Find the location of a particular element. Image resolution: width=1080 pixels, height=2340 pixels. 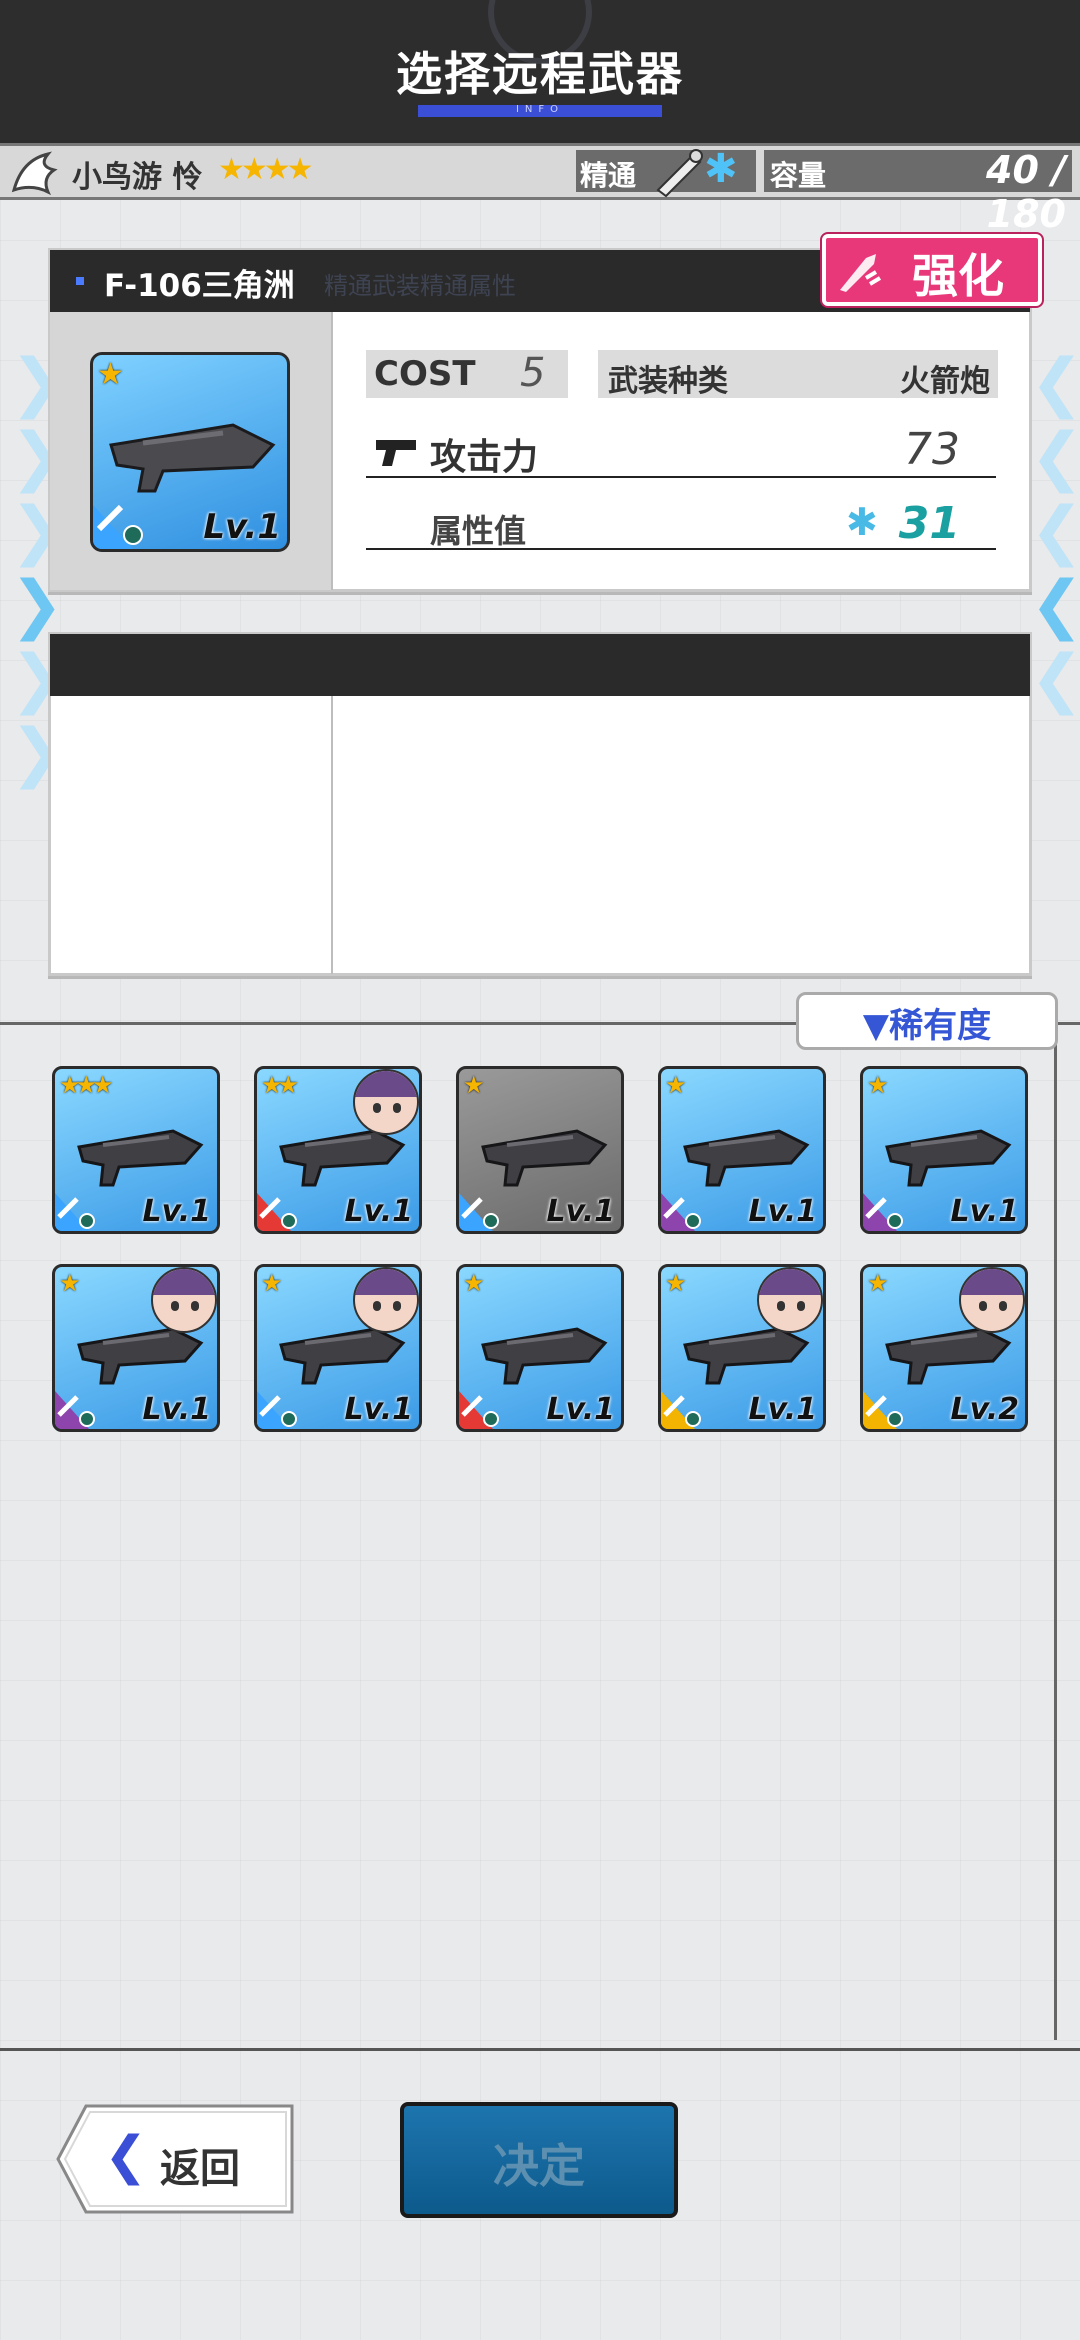

mastery-label: 精通 is located at coordinates (608, 175).